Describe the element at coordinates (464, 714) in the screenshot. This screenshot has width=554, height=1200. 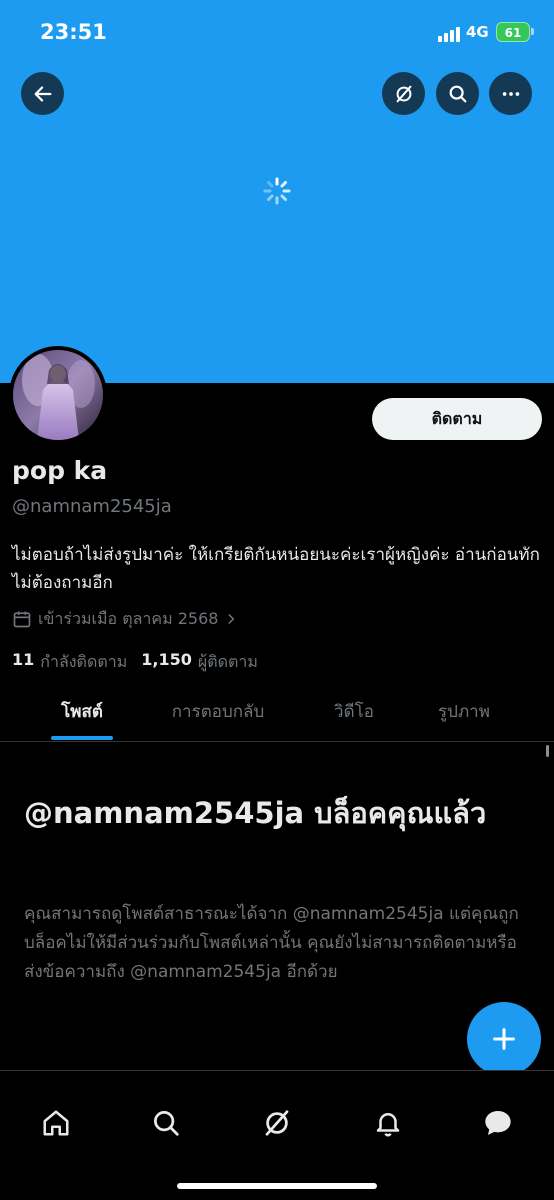
I see `tab-photos: รูปภาพ` at that location.